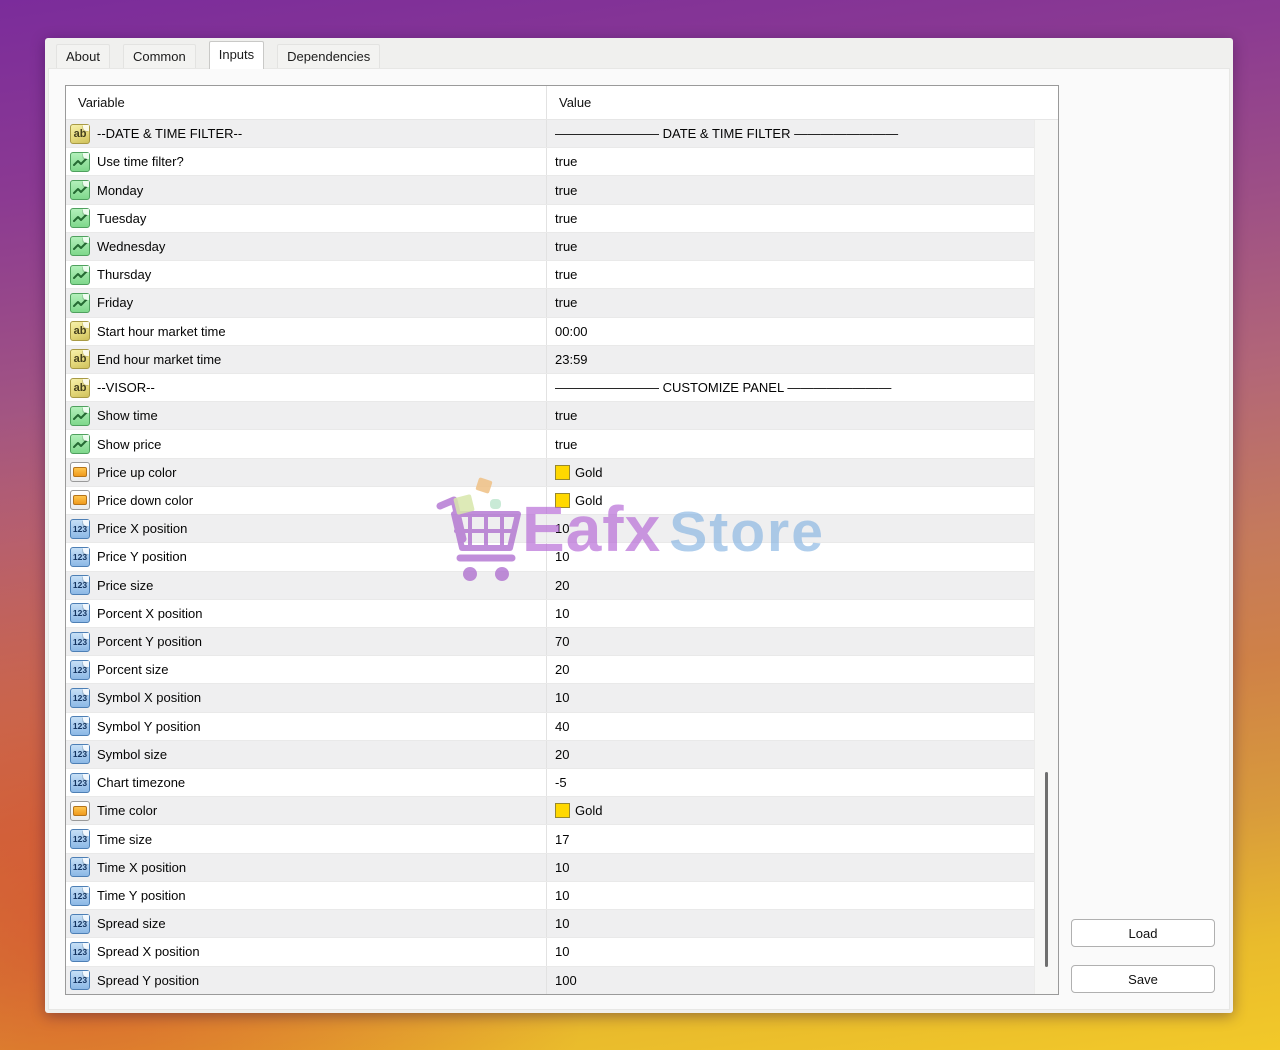 This screenshot has width=1280, height=1050. Describe the element at coordinates (306, 641) in the screenshot. I see `variable-cell: 123 Porcent Y position` at that location.